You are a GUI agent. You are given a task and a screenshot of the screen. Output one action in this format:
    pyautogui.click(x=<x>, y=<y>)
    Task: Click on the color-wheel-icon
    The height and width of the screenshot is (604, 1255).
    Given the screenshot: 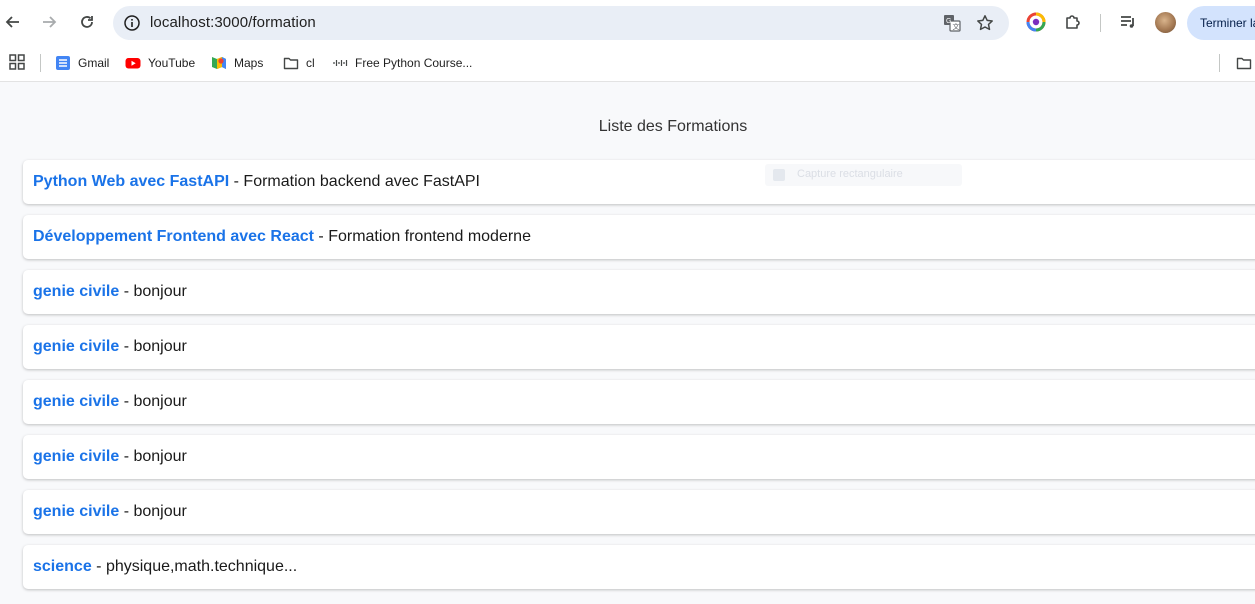 What is the action you would take?
    pyautogui.click(x=1036, y=22)
    